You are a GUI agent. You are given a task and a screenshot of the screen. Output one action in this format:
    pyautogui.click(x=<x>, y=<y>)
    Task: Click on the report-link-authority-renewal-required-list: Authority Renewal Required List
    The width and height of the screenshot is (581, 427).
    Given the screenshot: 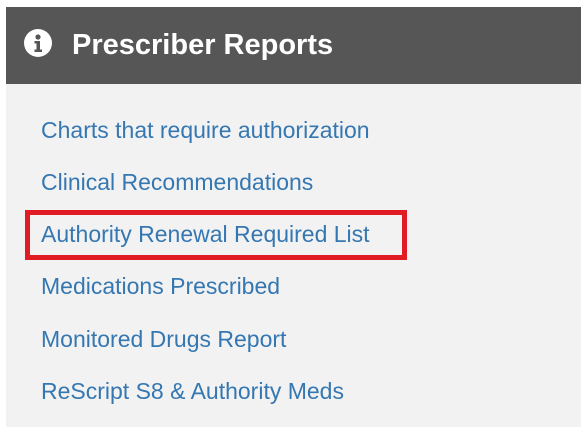 What is the action you would take?
    pyautogui.click(x=205, y=234)
    